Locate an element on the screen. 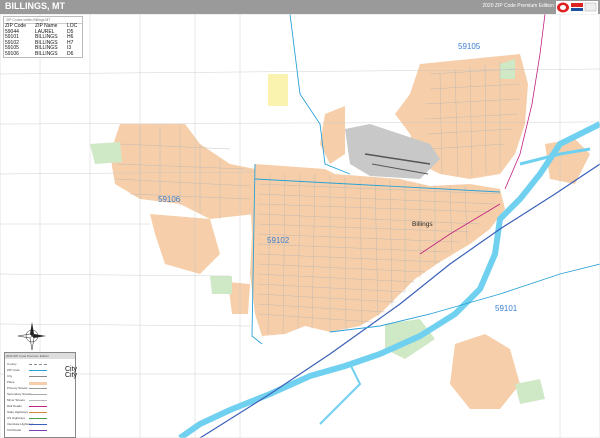  zip-label-59105: 59105 is located at coordinates (469, 46).